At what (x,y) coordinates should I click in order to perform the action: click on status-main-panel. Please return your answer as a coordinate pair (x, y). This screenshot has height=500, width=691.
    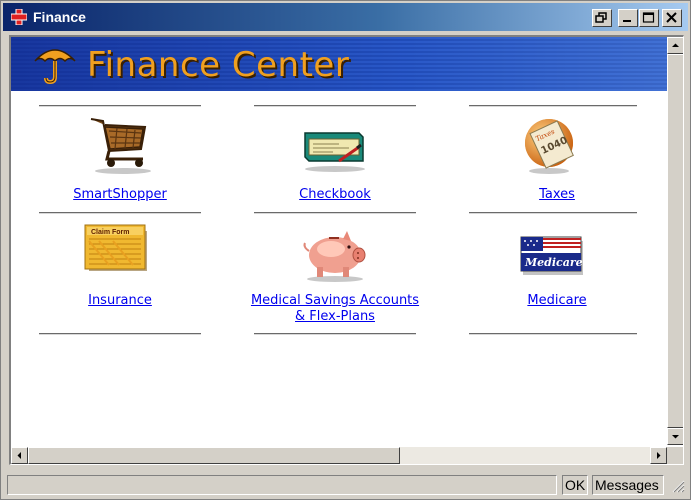
    Looking at the image, I should click on (282, 485).